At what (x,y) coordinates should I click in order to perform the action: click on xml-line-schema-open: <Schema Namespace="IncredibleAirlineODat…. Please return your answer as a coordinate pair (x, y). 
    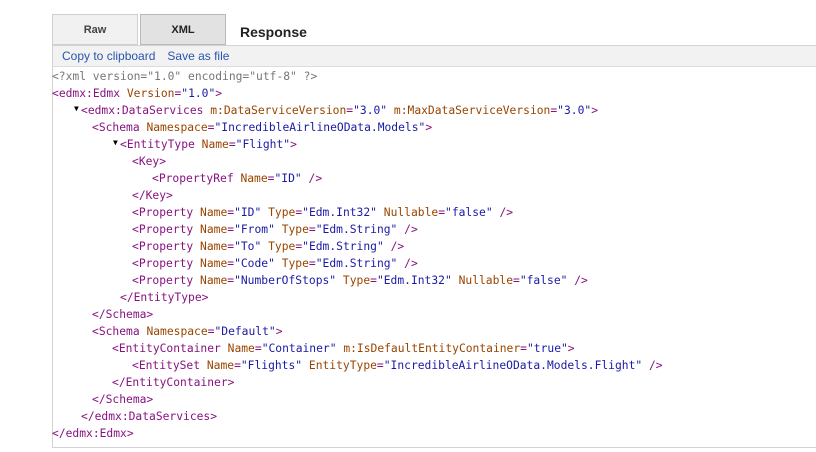
    Looking at the image, I should click on (262, 127).